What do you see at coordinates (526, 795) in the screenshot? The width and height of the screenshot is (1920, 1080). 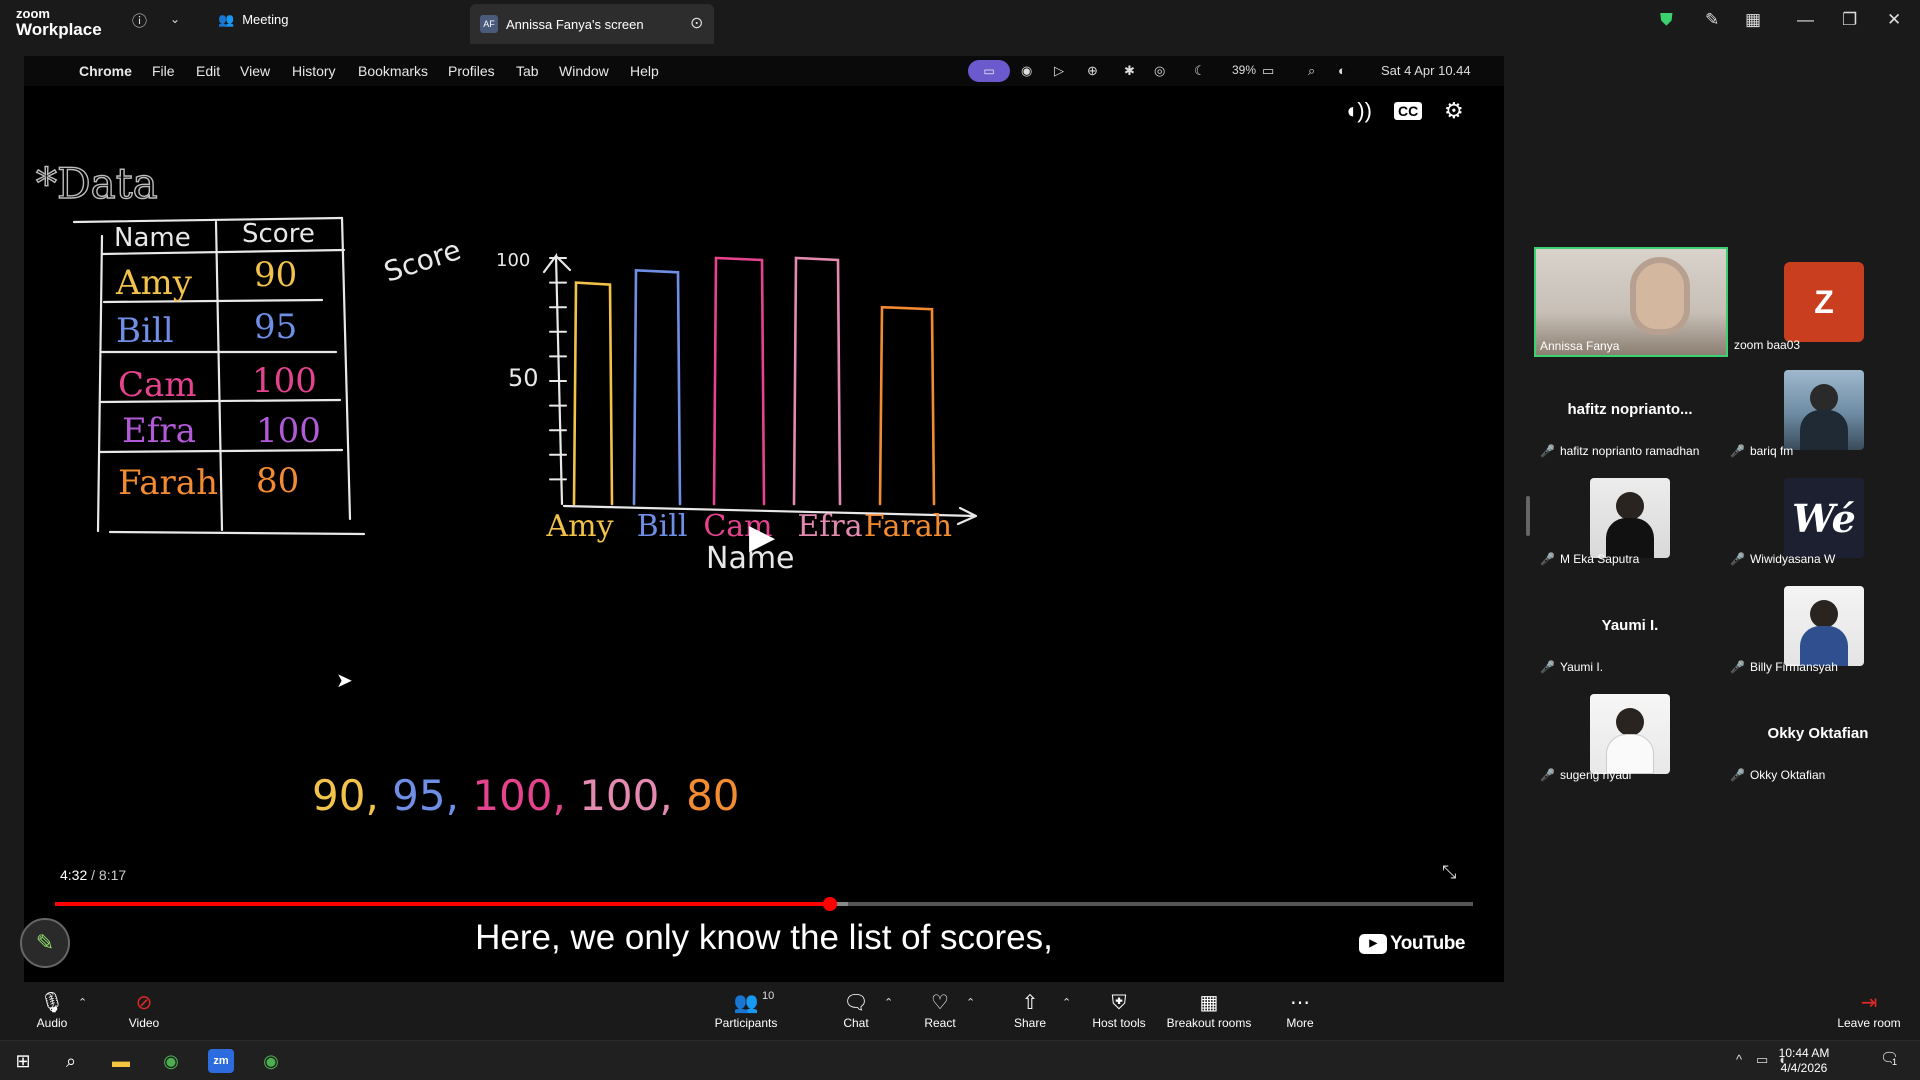 I see `score-list: 90, 95, 100, 100, 80` at bounding box center [526, 795].